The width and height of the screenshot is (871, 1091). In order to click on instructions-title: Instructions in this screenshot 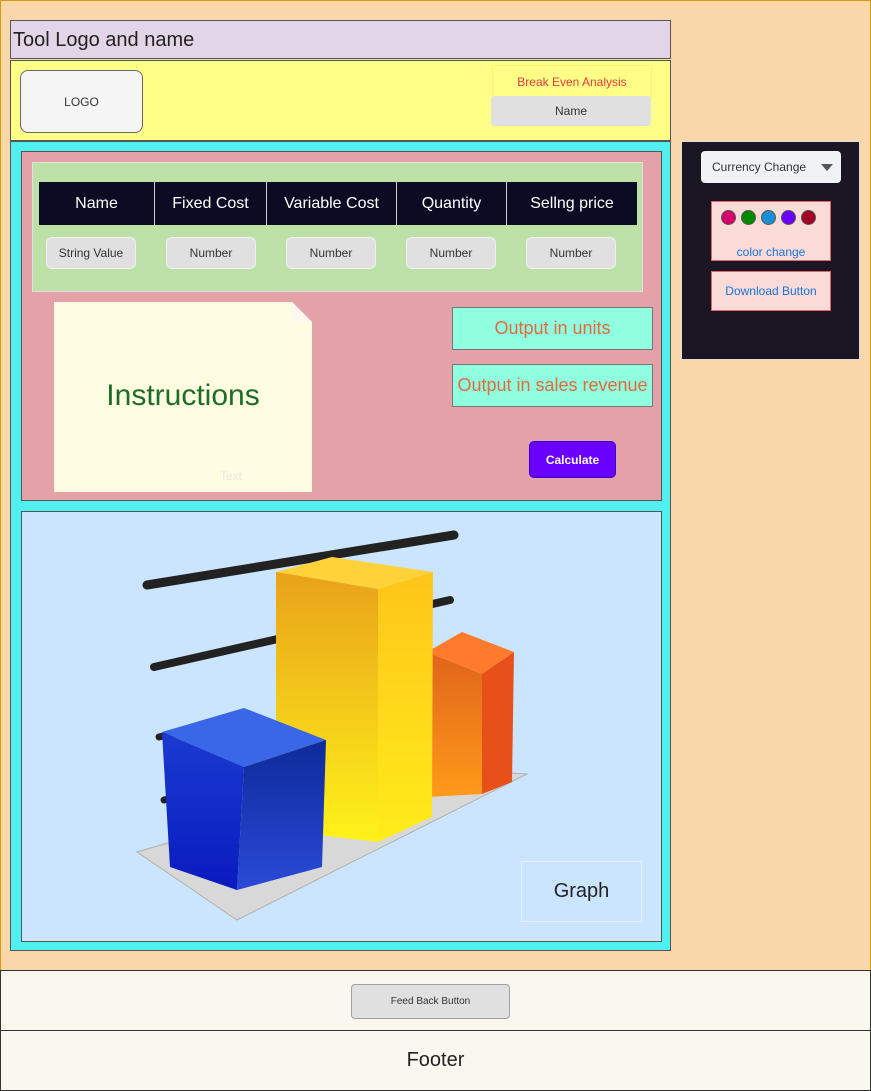, I will do `click(183, 395)`.